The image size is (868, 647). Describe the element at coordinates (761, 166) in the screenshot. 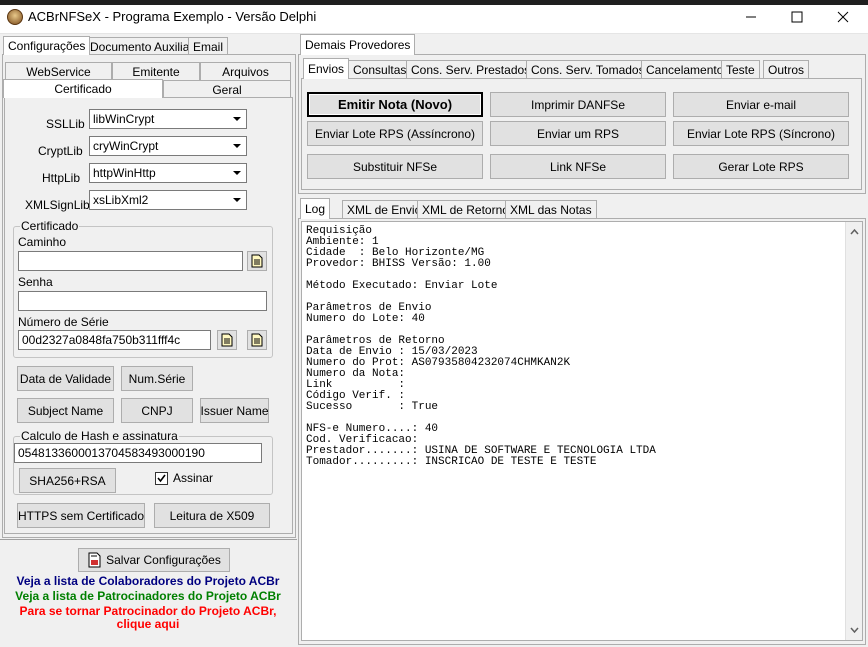

I see `gerar-lote-rps-button: Gerar Lote RPS` at that location.